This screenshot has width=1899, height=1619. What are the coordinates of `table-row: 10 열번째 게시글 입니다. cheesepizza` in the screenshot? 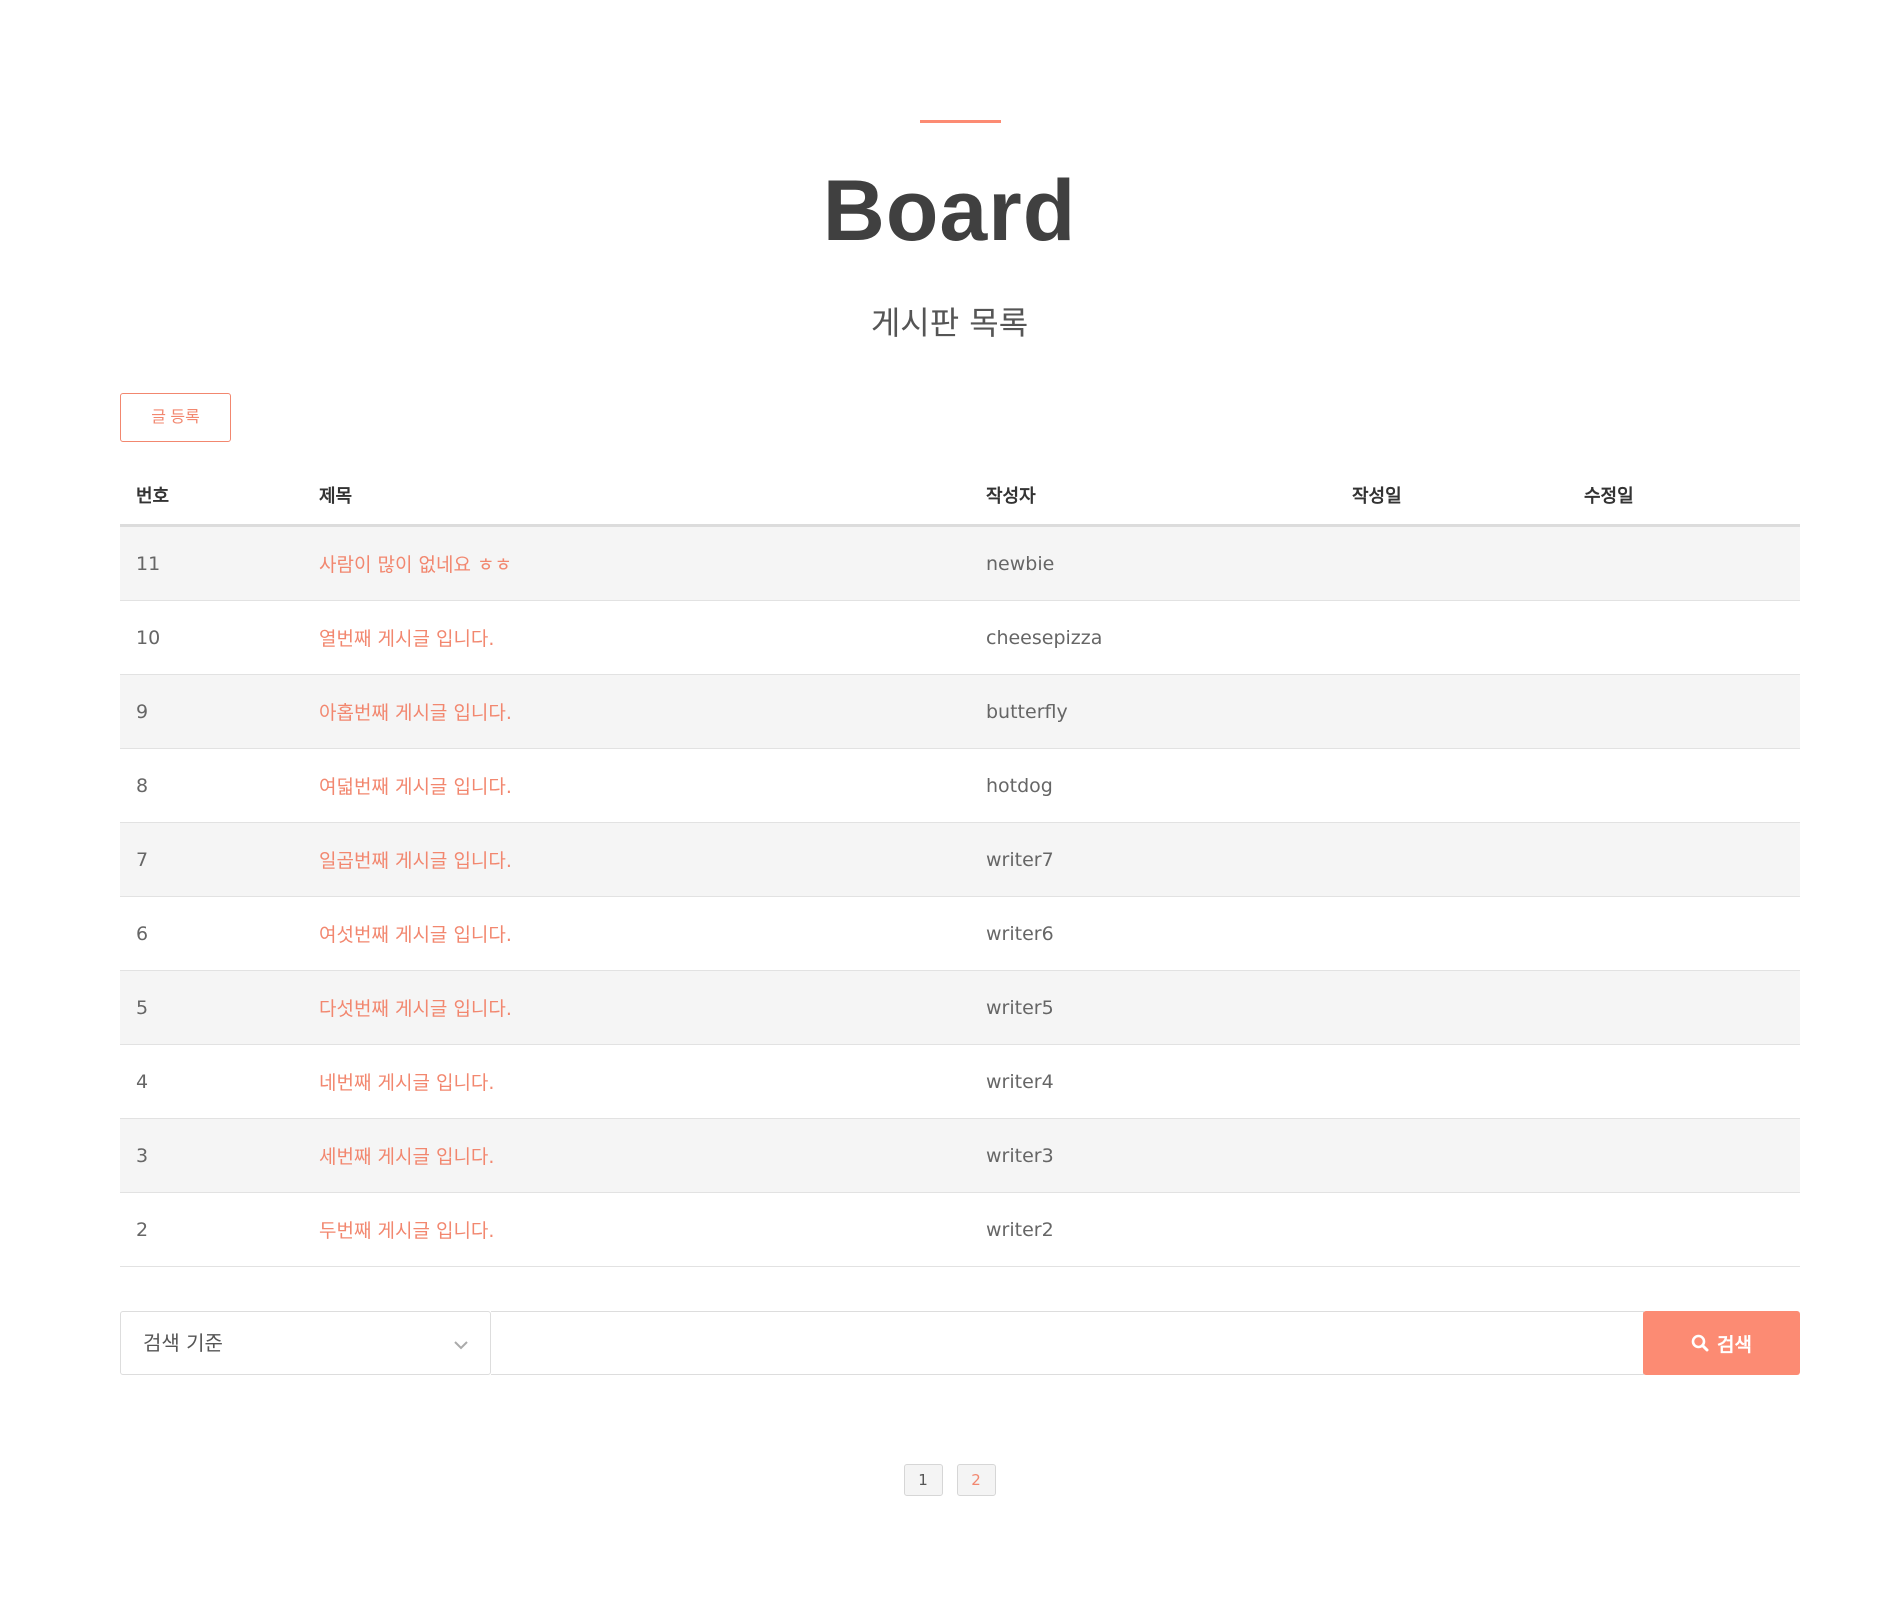 It's located at (960, 638).